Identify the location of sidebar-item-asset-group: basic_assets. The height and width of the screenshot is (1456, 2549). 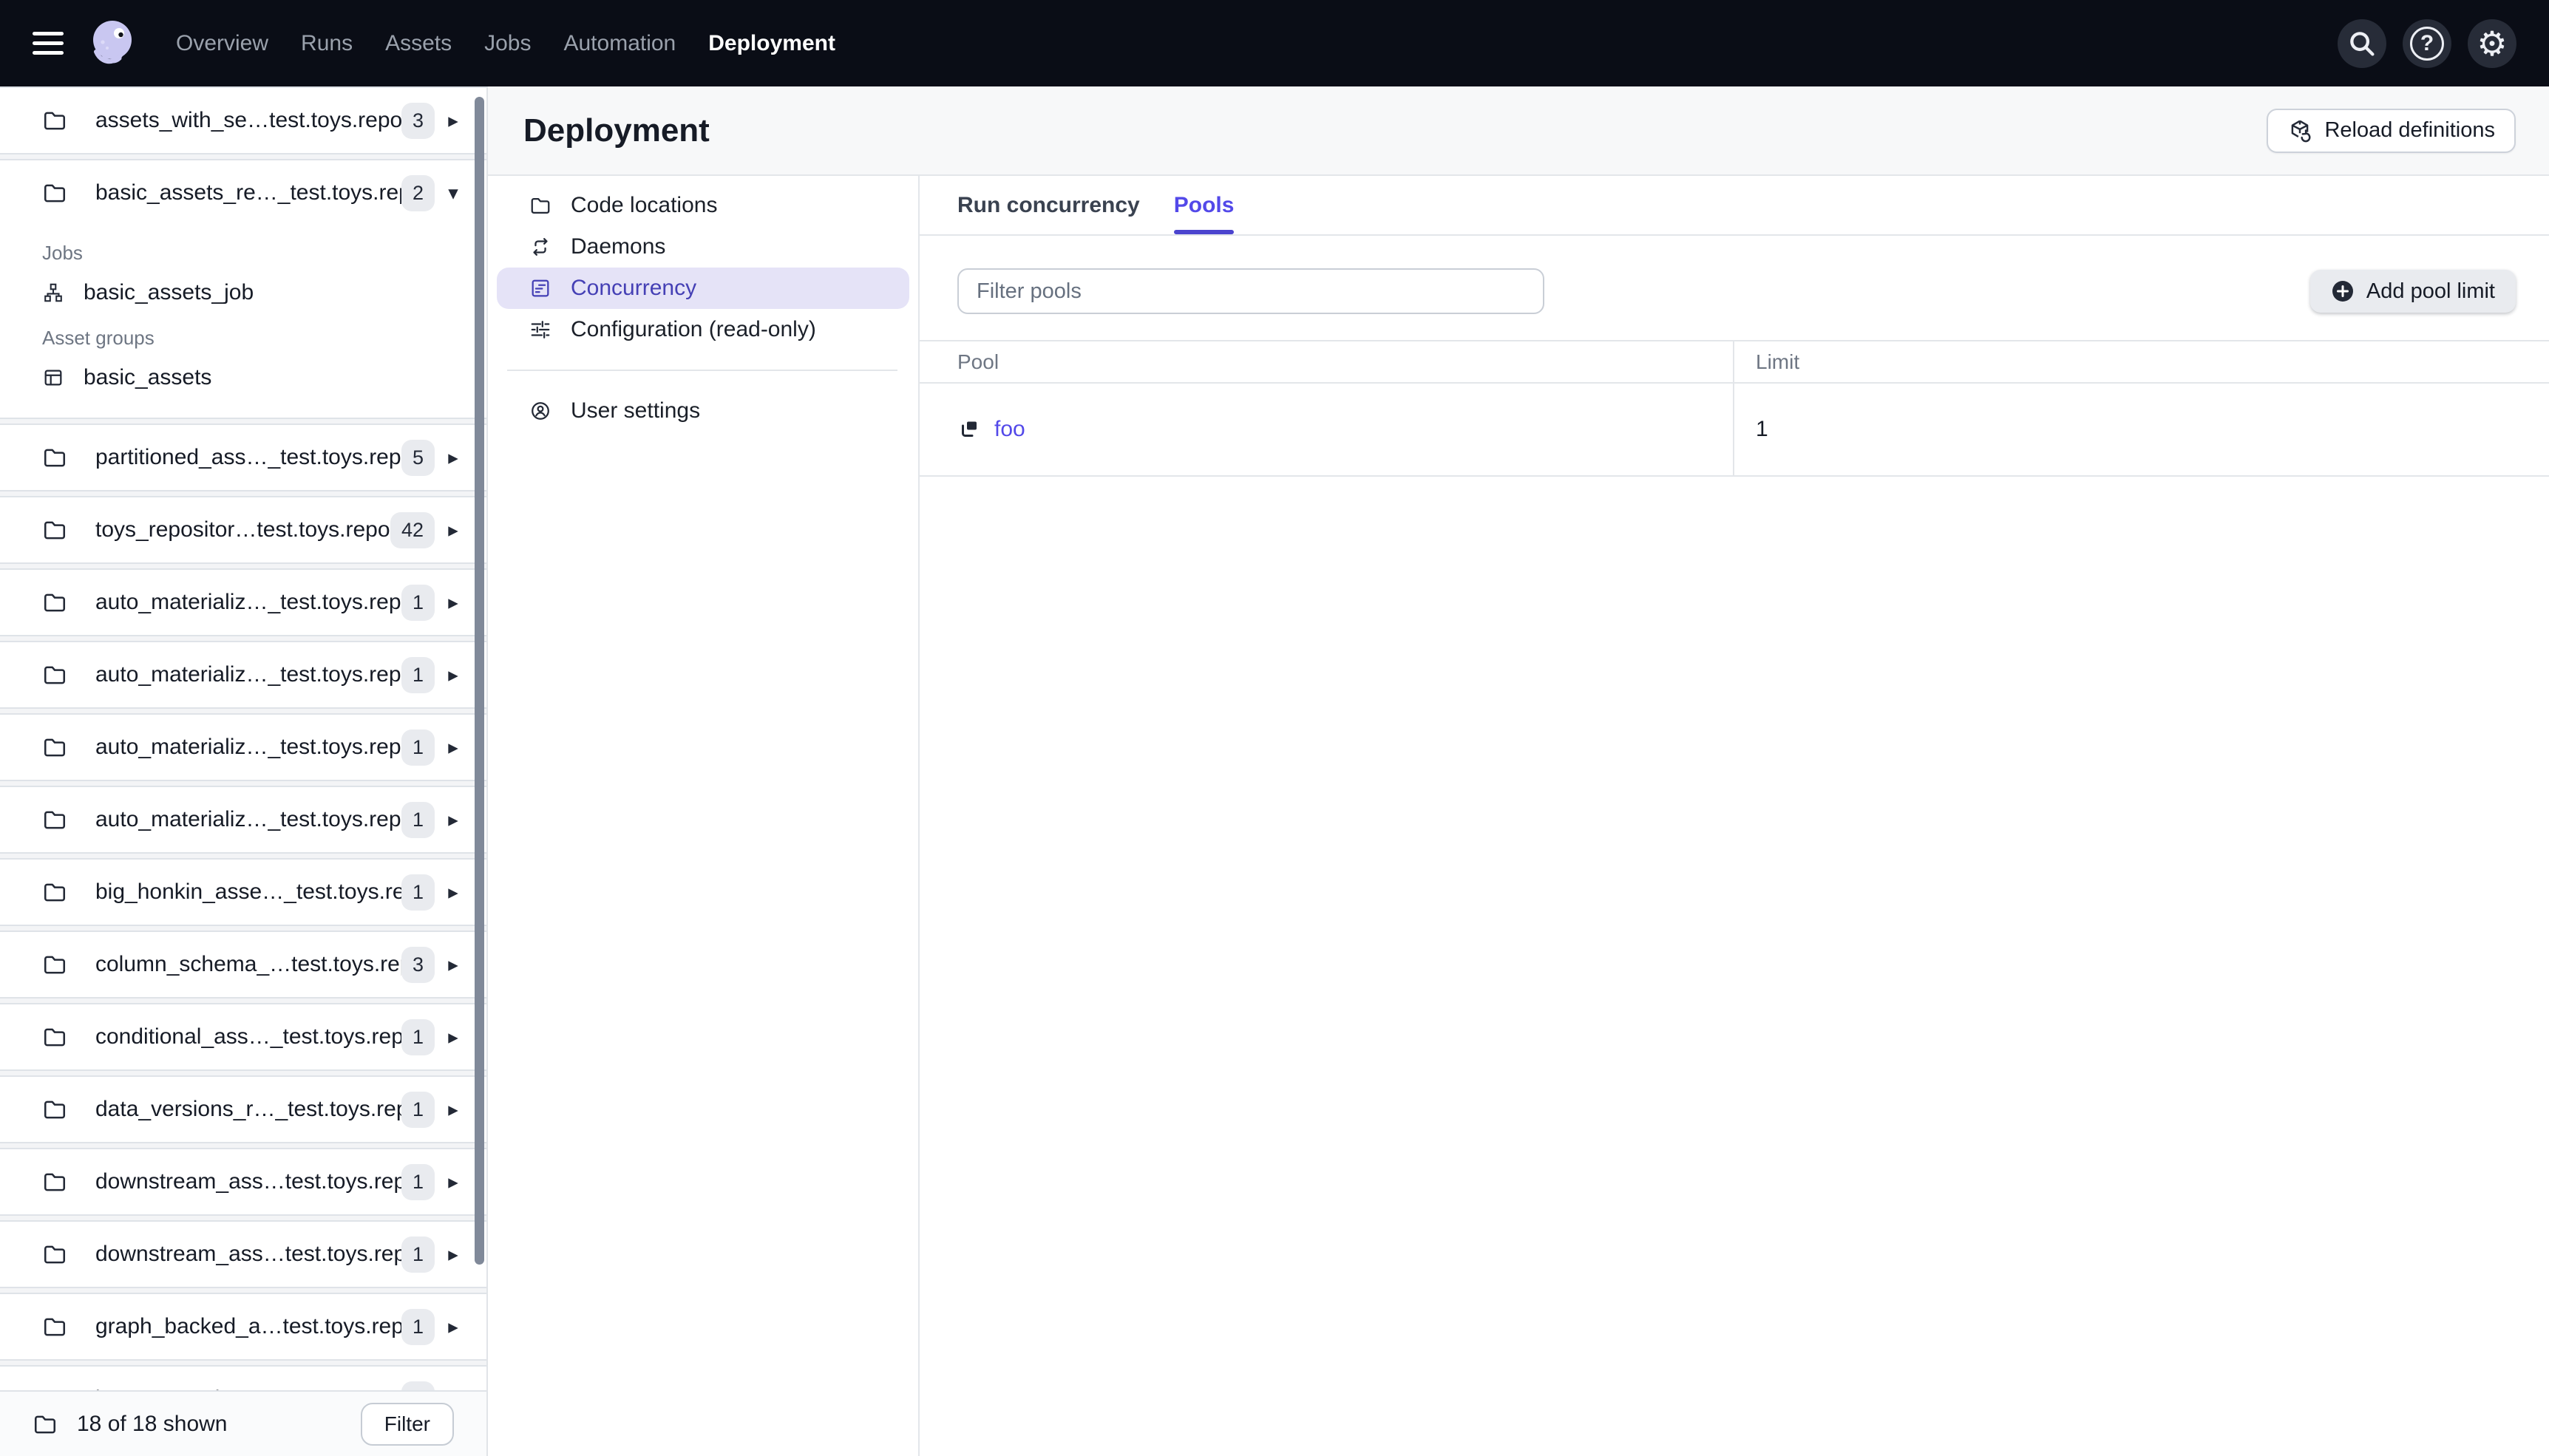
(243, 377).